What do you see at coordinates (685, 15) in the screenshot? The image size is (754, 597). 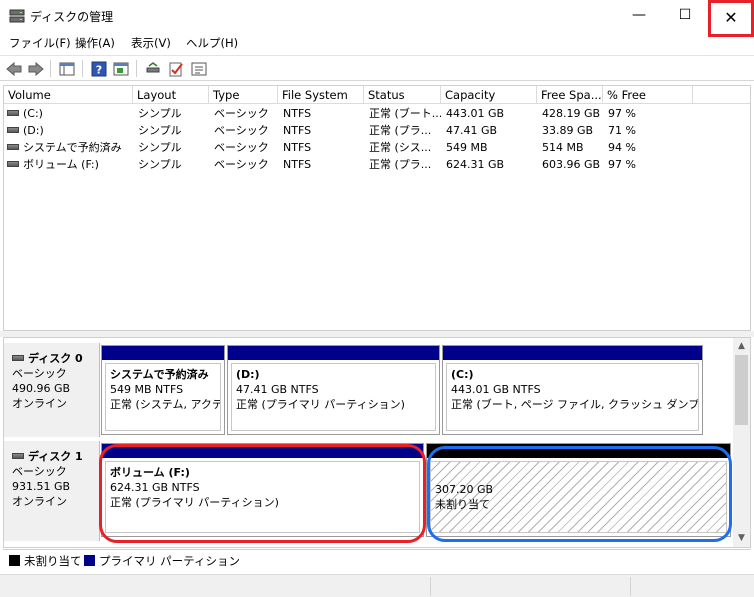 I see `maximize-button: ☐` at bounding box center [685, 15].